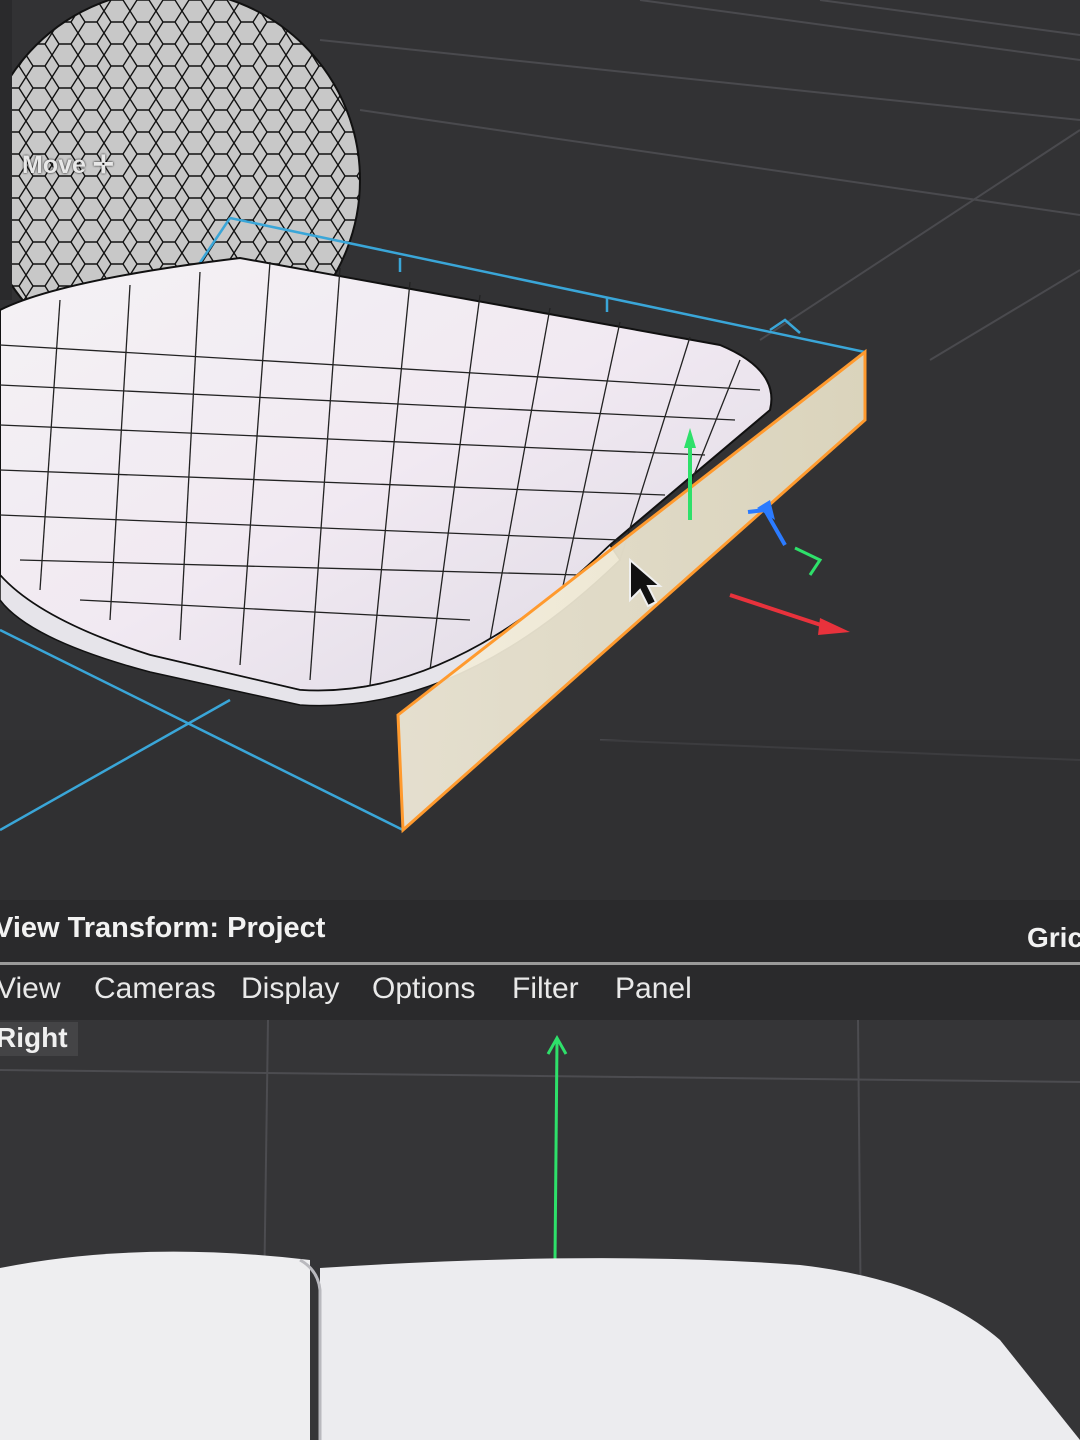 The image size is (1080, 1440). Describe the element at coordinates (423, 989) in the screenshot. I see `menu-options: Options` at that location.